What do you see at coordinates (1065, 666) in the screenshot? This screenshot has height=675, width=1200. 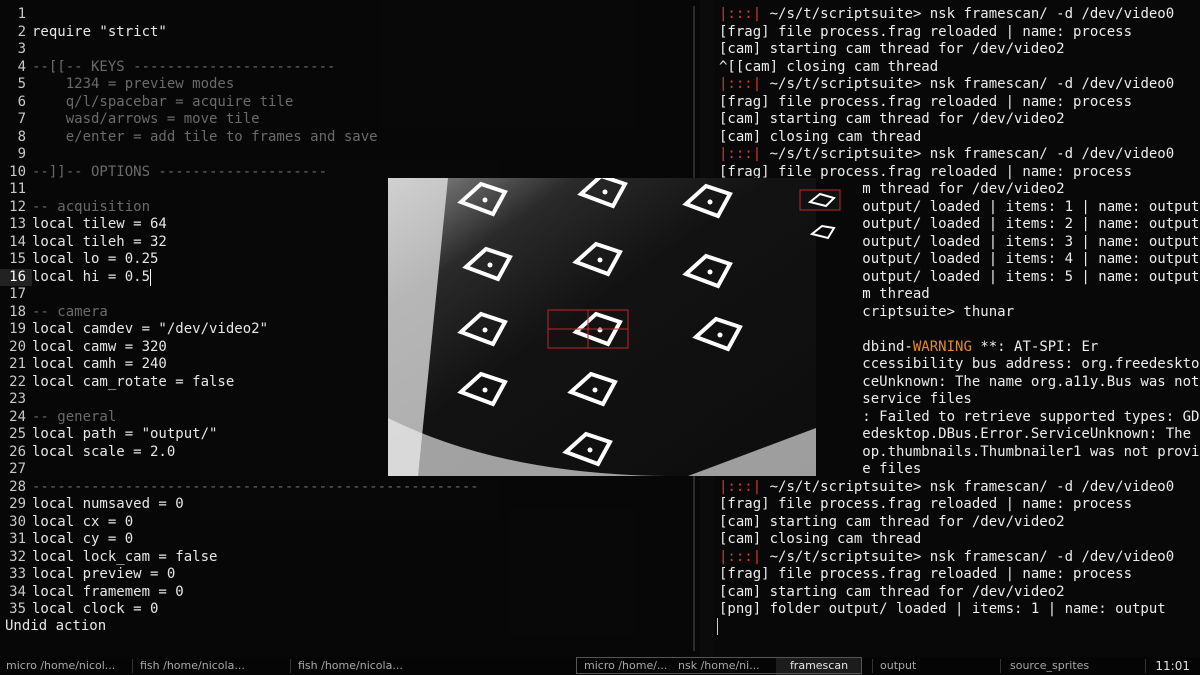 I see `taskbar-window-button: source_sprites` at bounding box center [1065, 666].